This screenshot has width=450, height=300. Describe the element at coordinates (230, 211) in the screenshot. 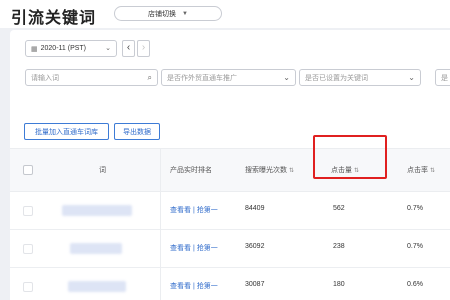

I see `table-row: 查看看 | 抢第一 84409 562 0.7%` at that location.